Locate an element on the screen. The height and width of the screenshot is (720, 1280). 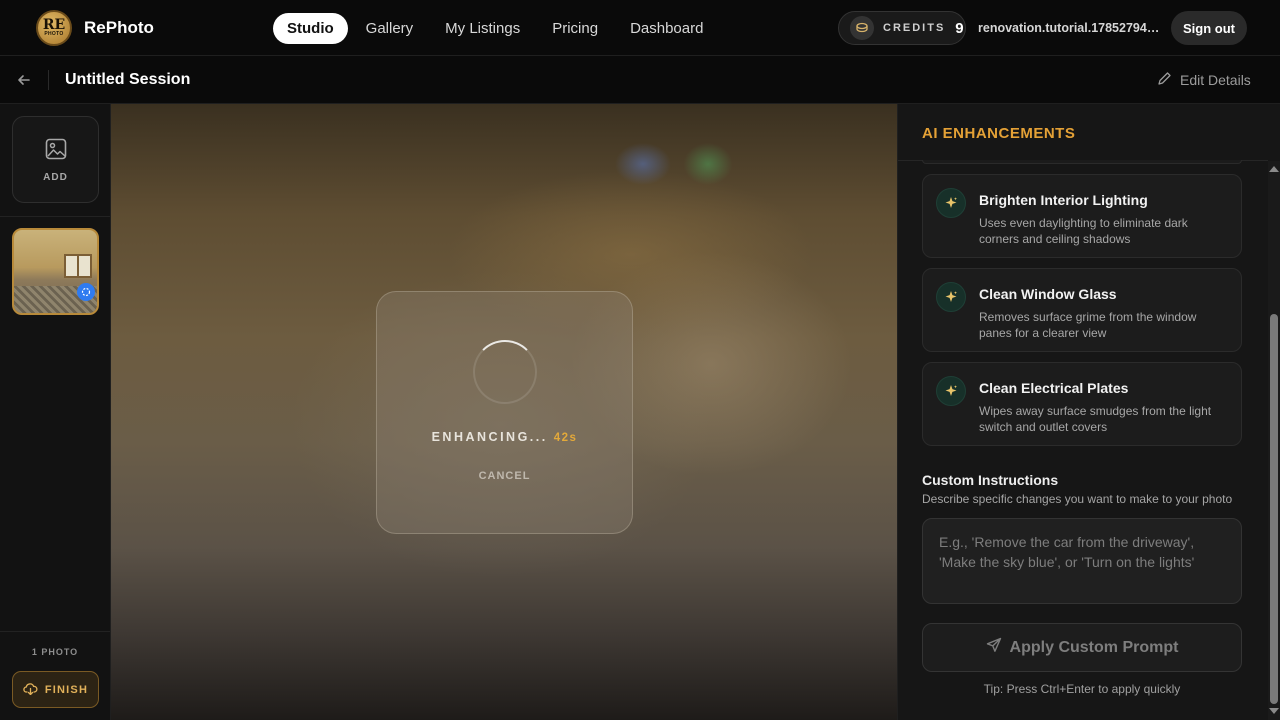
sign-out-button: Sign out is located at coordinates (1209, 28).